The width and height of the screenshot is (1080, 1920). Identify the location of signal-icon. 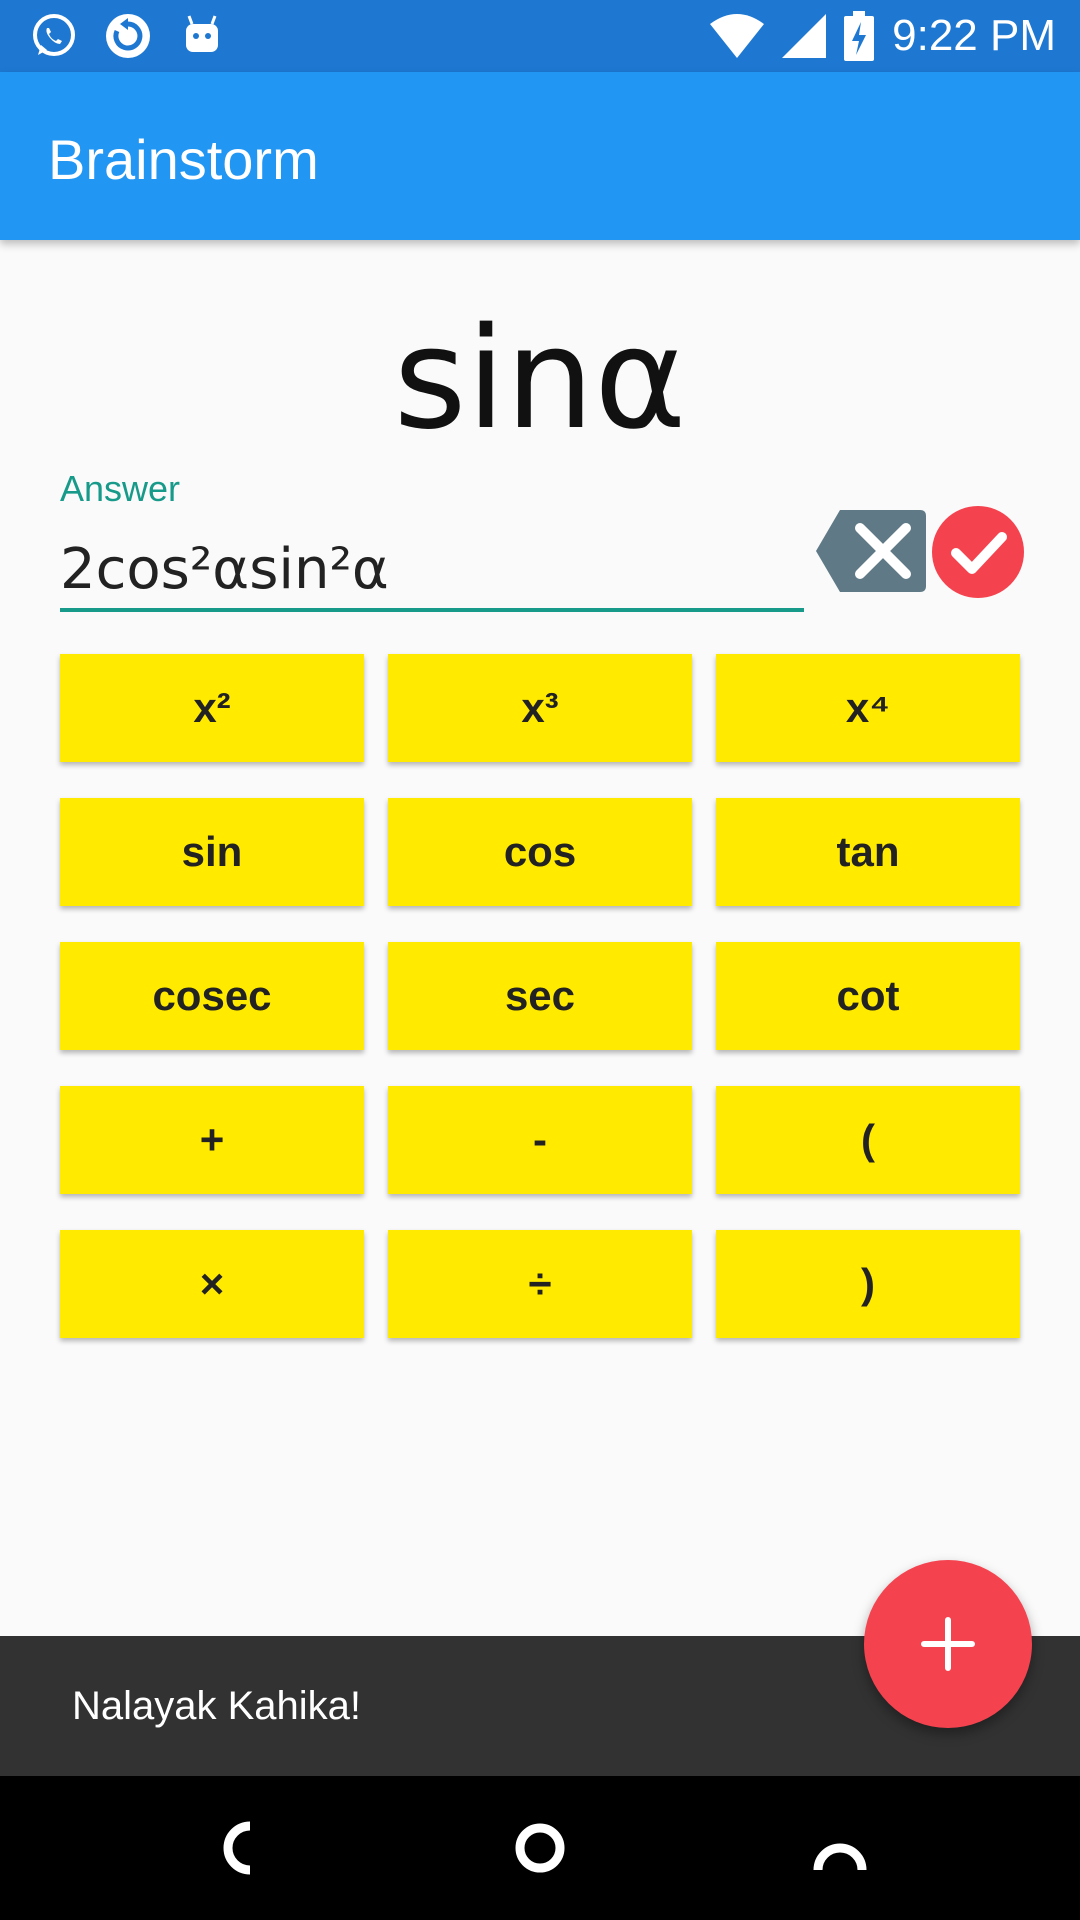
(804, 36).